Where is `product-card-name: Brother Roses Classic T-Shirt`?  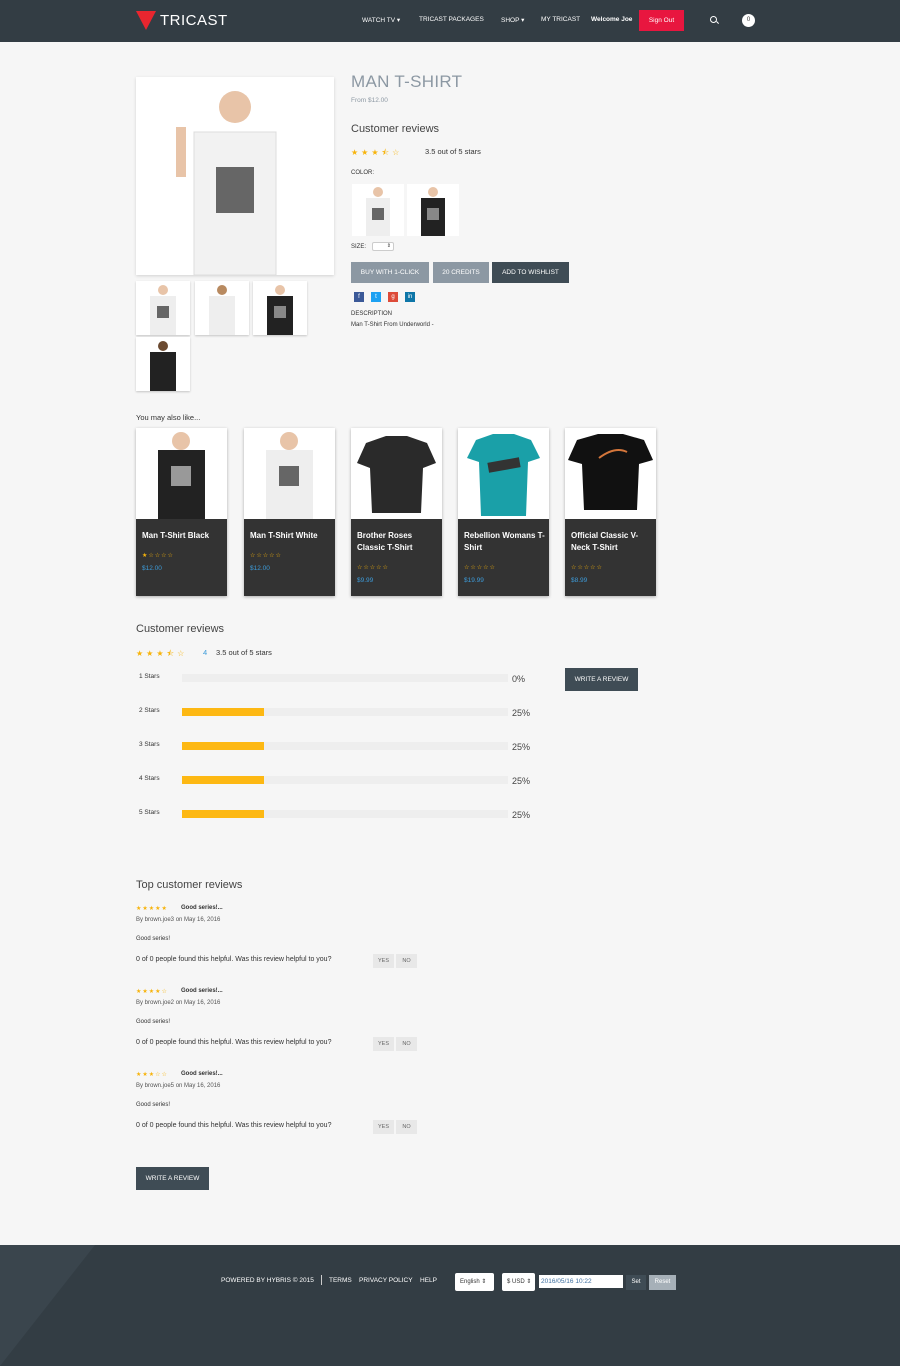
product-card-name: Brother Roses Classic T-Shirt is located at coordinates (385, 541).